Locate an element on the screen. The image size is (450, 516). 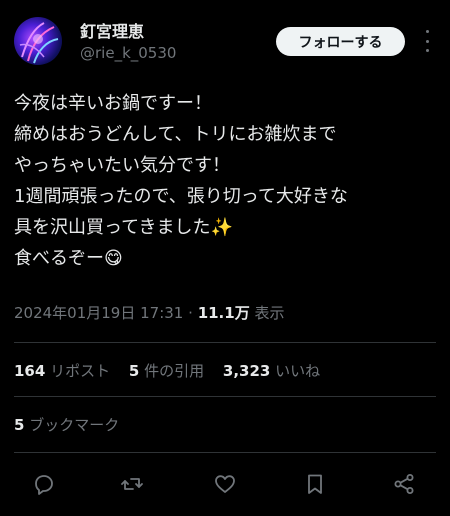
bookmarks-label: ブックマーク is located at coordinates (74, 425).